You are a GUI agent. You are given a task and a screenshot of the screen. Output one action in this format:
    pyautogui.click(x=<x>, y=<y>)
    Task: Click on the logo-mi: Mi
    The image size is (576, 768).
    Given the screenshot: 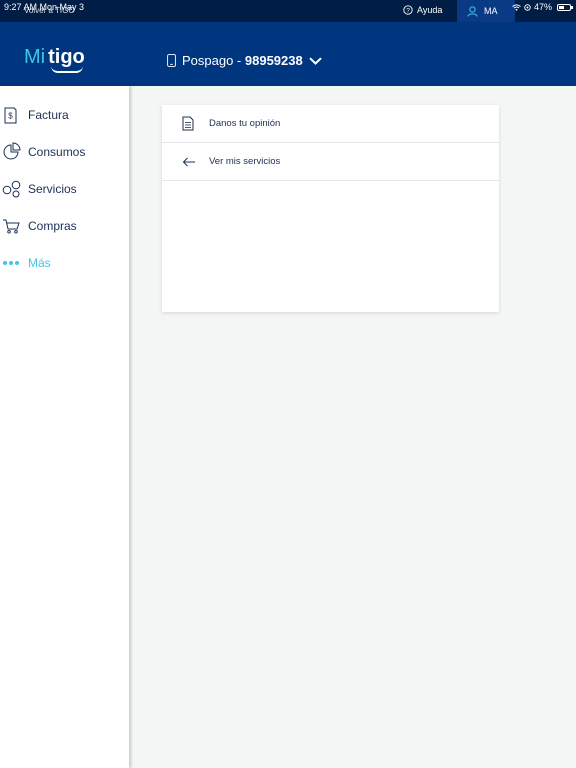 What is the action you would take?
    pyautogui.click(x=35, y=57)
    